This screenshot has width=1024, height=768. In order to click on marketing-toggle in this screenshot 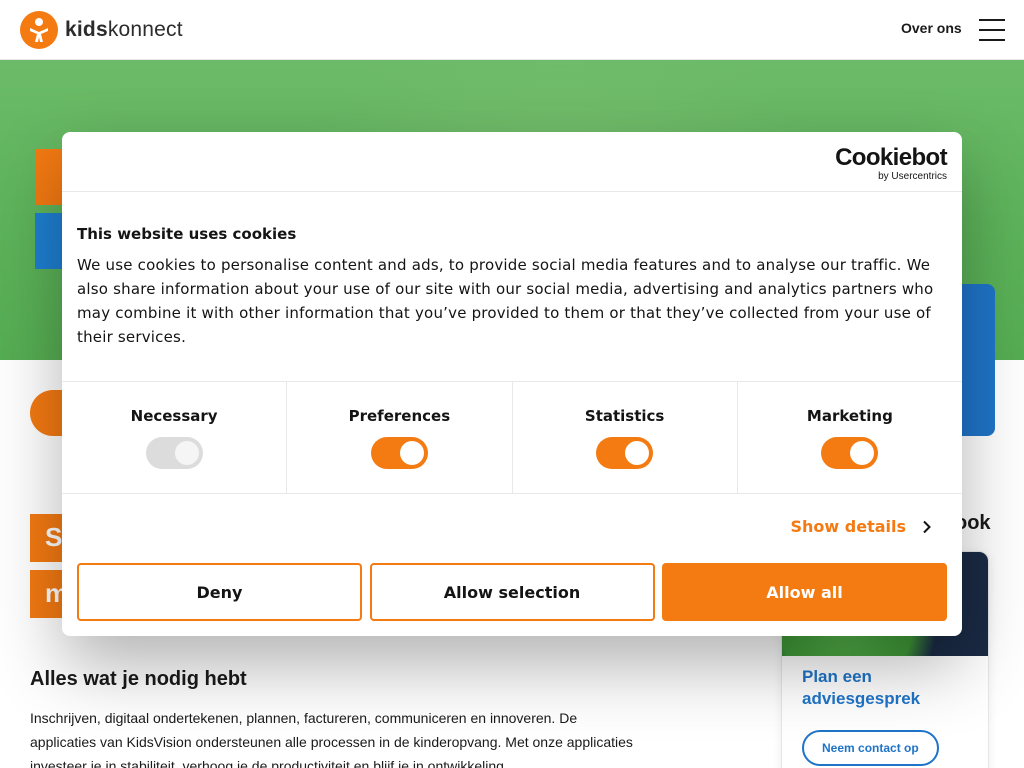, I will do `click(850, 453)`.